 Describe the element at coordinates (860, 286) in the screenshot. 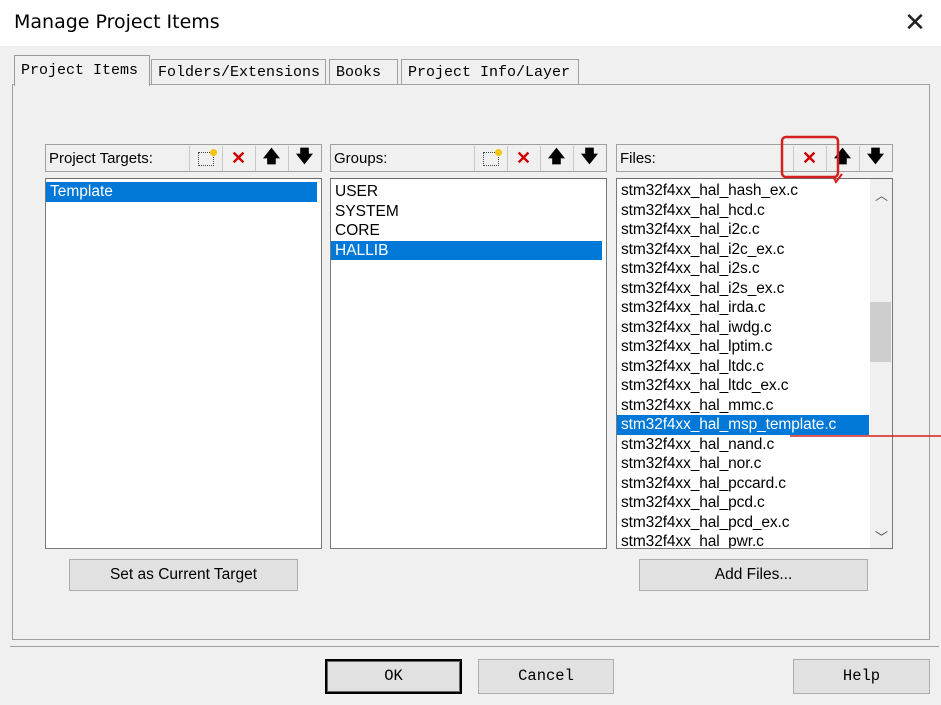

I see `annotation-overlay` at that location.